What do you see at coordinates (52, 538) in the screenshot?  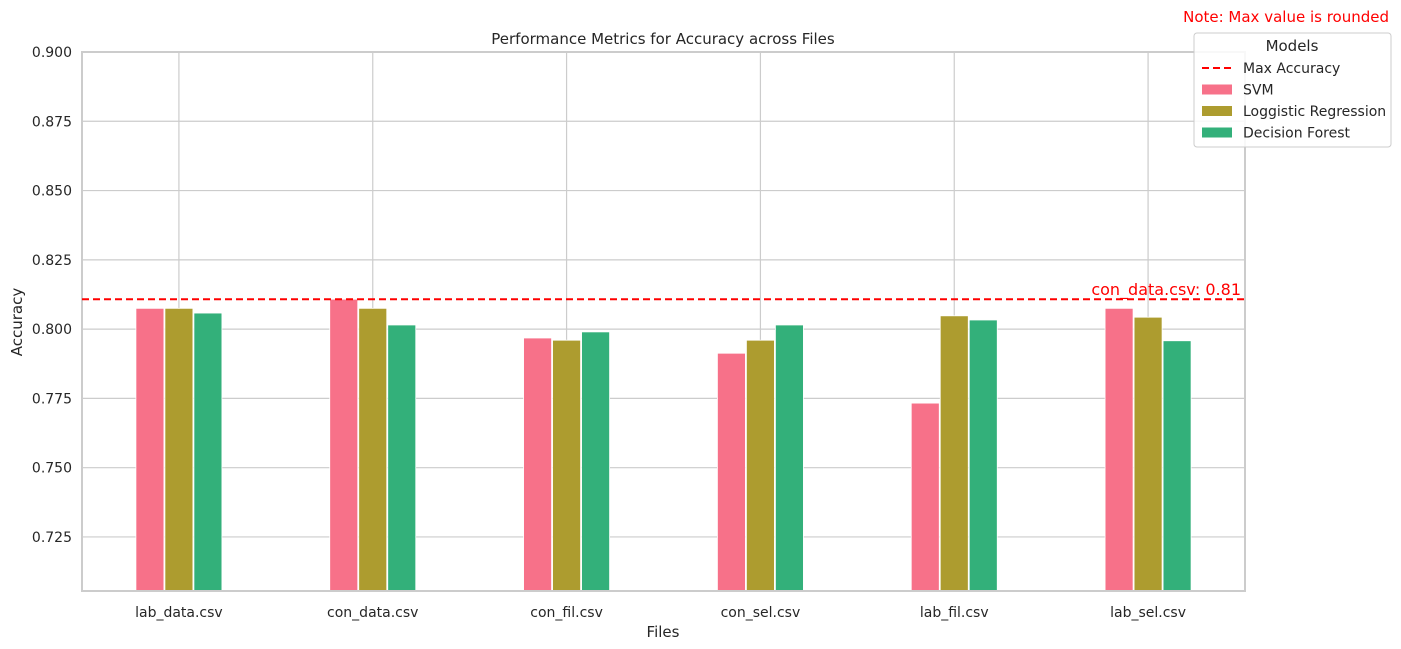 I see `y-tick-label: 0.725` at bounding box center [52, 538].